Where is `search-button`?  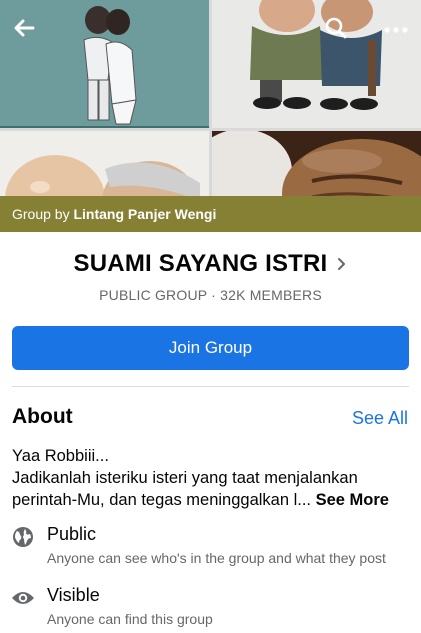 search-button is located at coordinates (336, 30).